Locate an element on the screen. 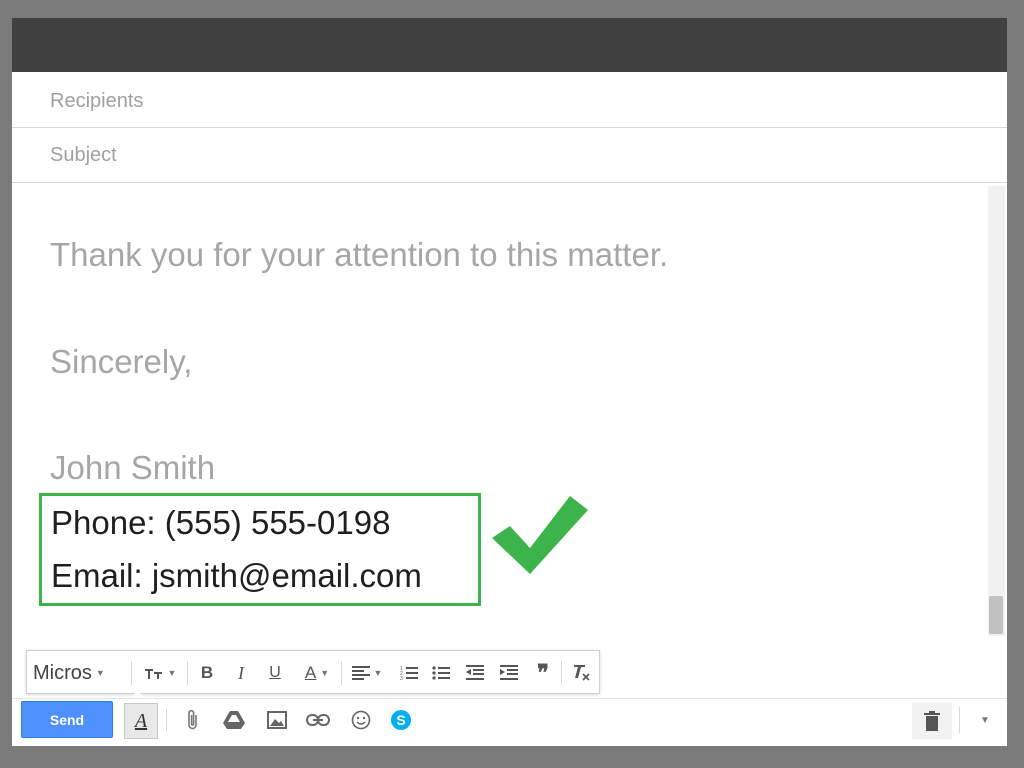 The image size is (1024, 768). link-icon is located at coordinates (318, 720).